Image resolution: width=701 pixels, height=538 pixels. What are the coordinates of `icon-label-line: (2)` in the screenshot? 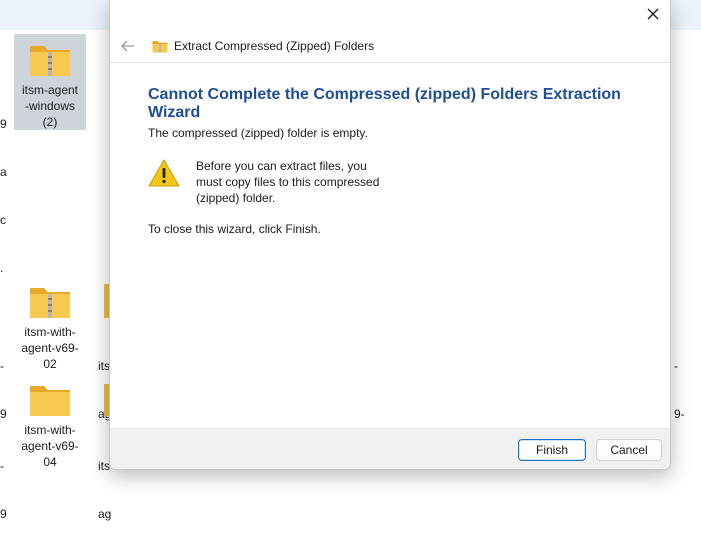 It's located at (50, 122).